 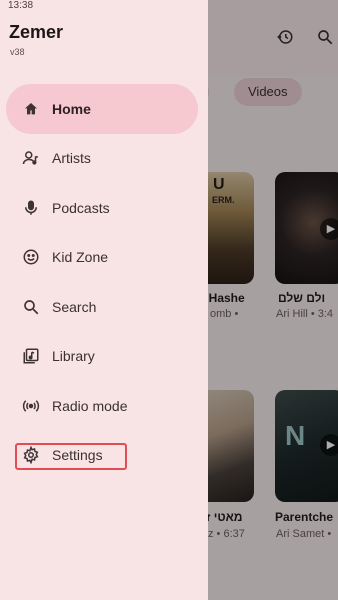 I want to click on nav-item-podcasts: Podcasts, so click(x=104, y=208).